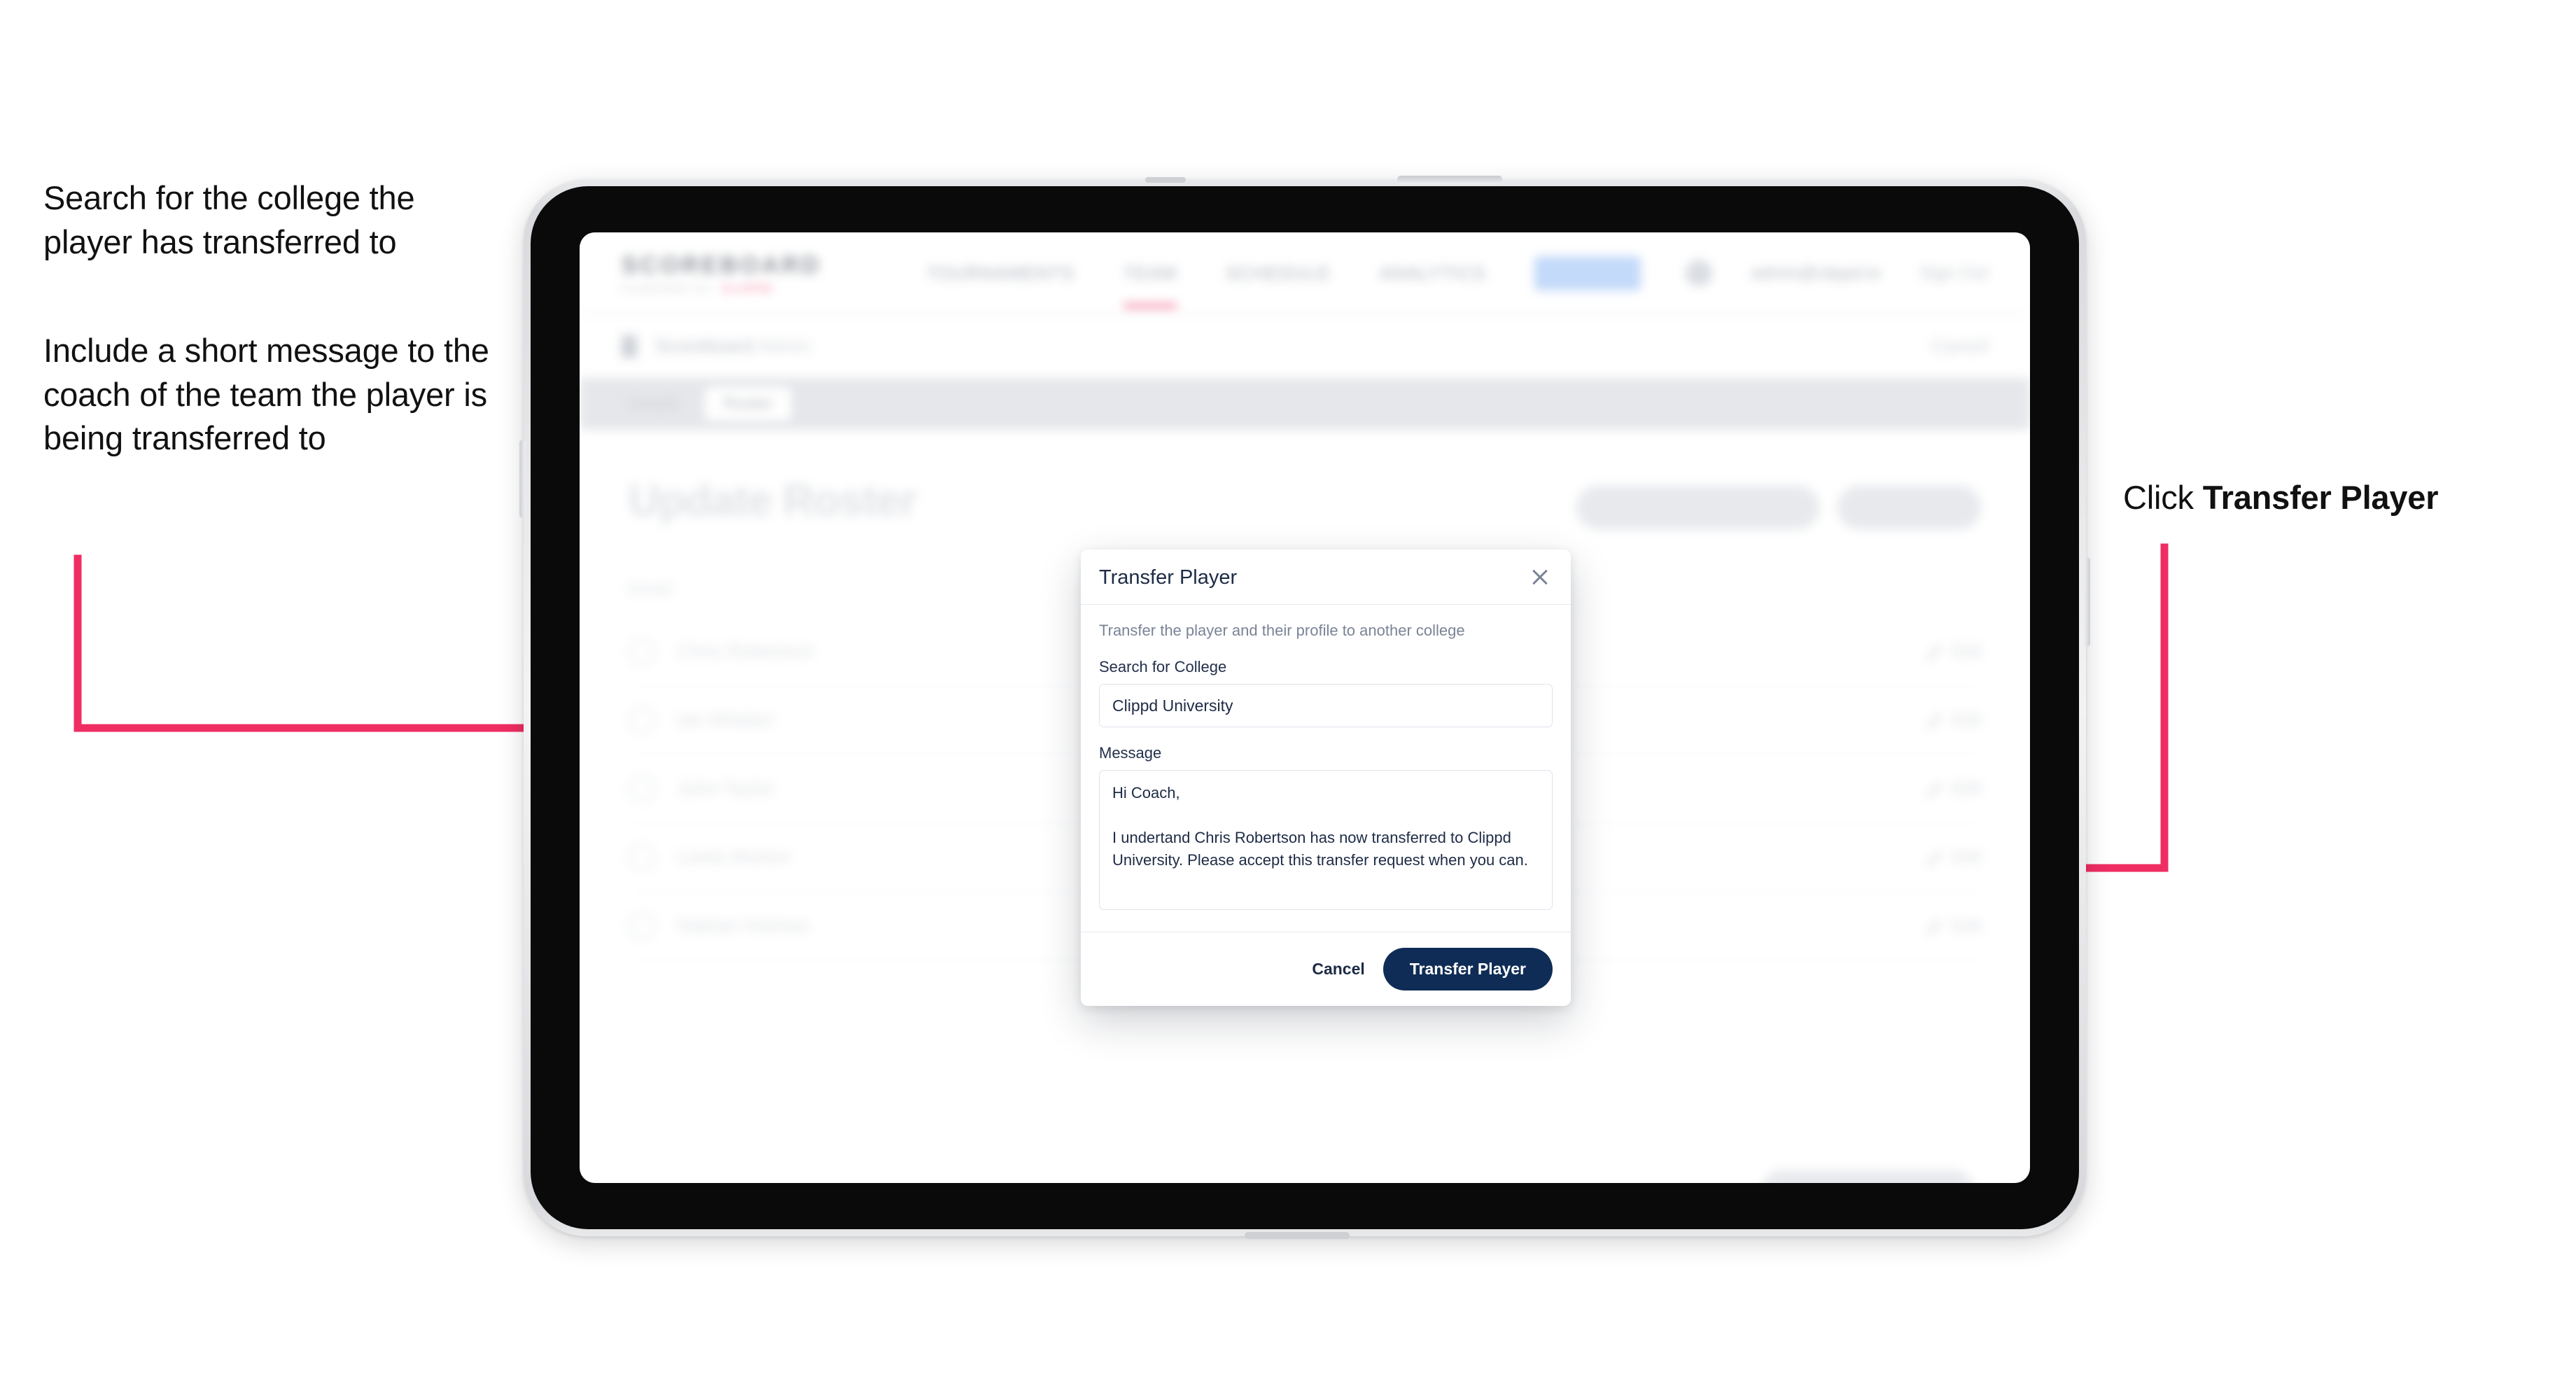  What do you see at coordinates (1867, 1176) in the screenshot?
I see `save-and-continue-button: Save and Continue` at bounding box center [1867, 1176].